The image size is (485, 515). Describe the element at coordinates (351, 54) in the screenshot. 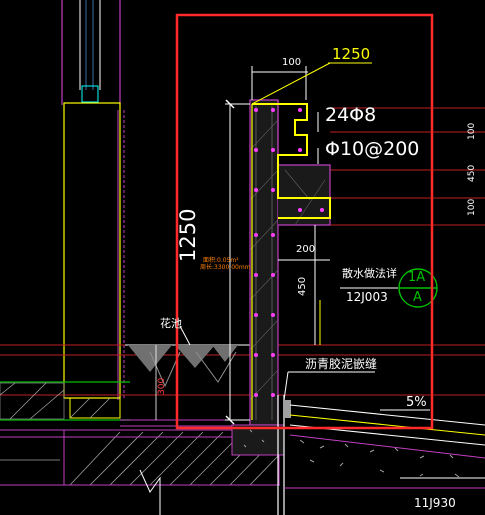

I see `dim-1250-callout: 1250` at that location.